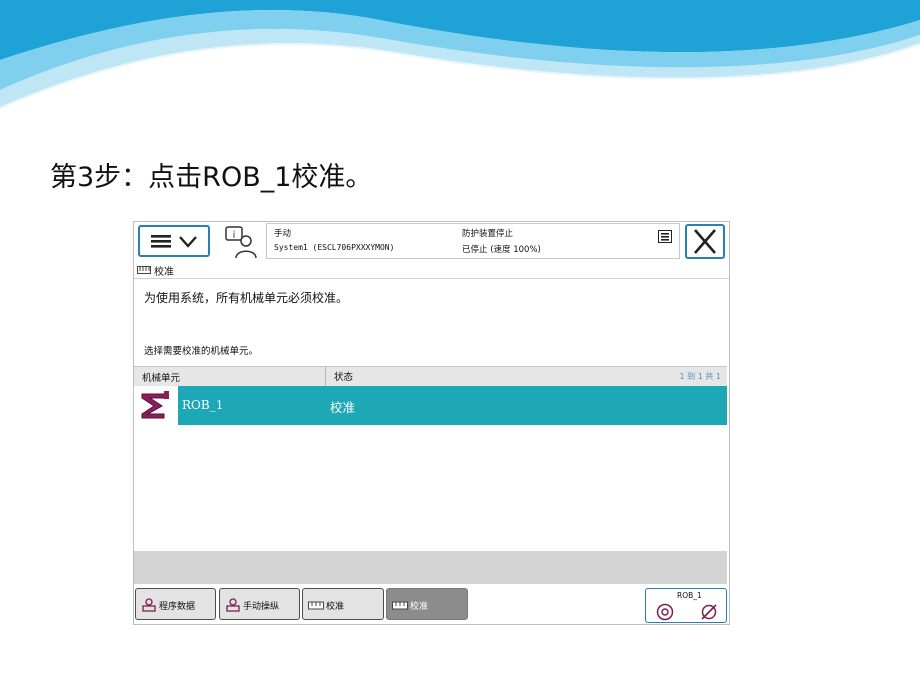 The width and height of the screenshot is (920, 690). What do you see at coordinates (430, 567) in the screenshot?
I see `command-bar` at bounding box center [430, 567].